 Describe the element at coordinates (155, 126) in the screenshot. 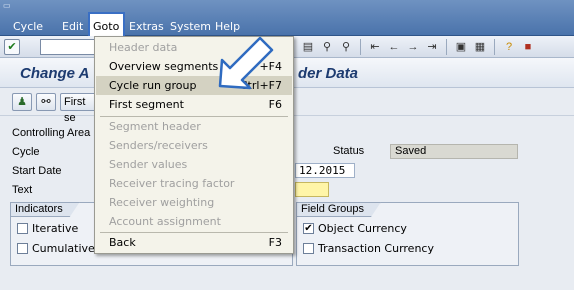

I see `menu-item-segment-header: Segment header` at that location.